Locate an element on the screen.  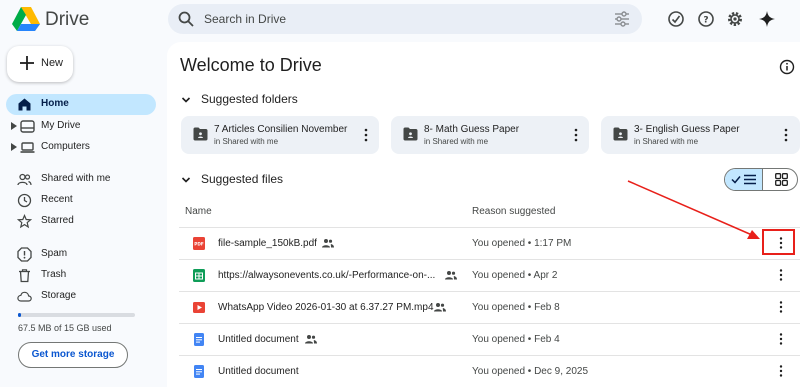
list-view-button is located at coordinates (744, 179).